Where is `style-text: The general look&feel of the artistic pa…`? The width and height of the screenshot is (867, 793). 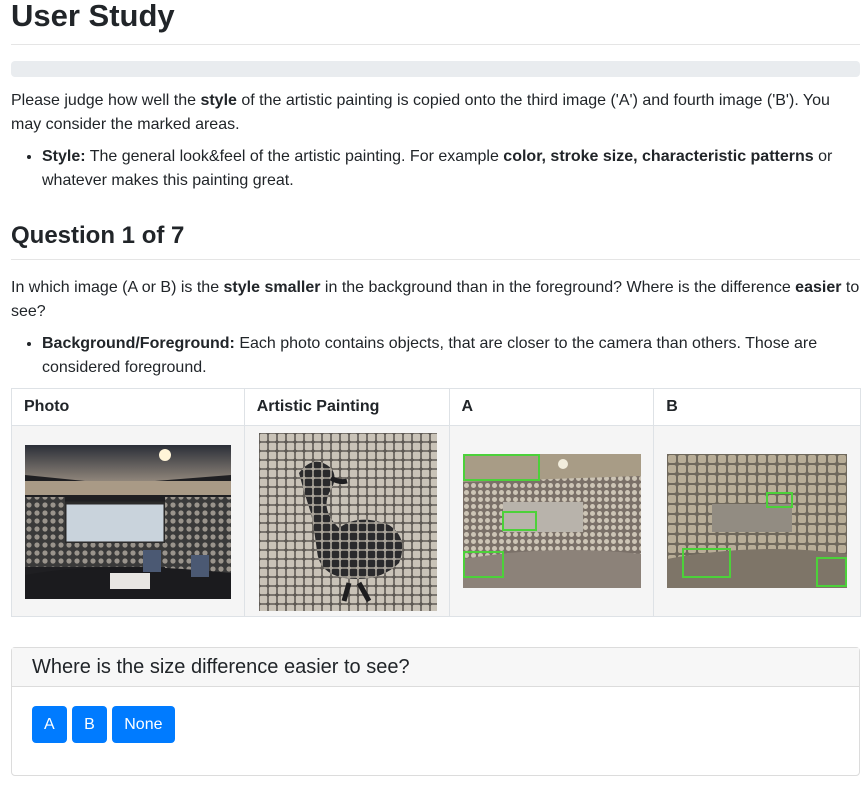 style-text: The general look&feel of the artistic pa… is located at coordinates (294, 156).